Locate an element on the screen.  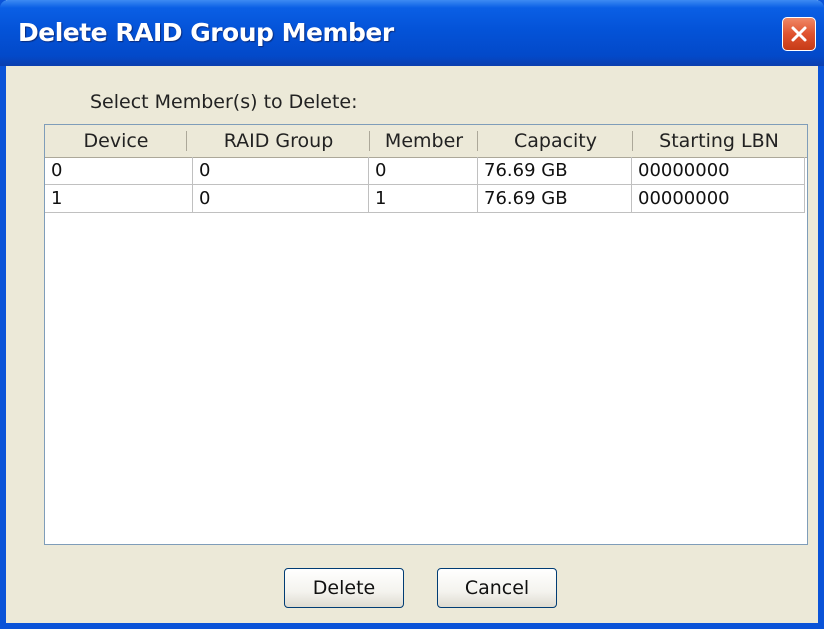
dialog-title: Delete RAID Group Member is located at coordinates (206, 32).